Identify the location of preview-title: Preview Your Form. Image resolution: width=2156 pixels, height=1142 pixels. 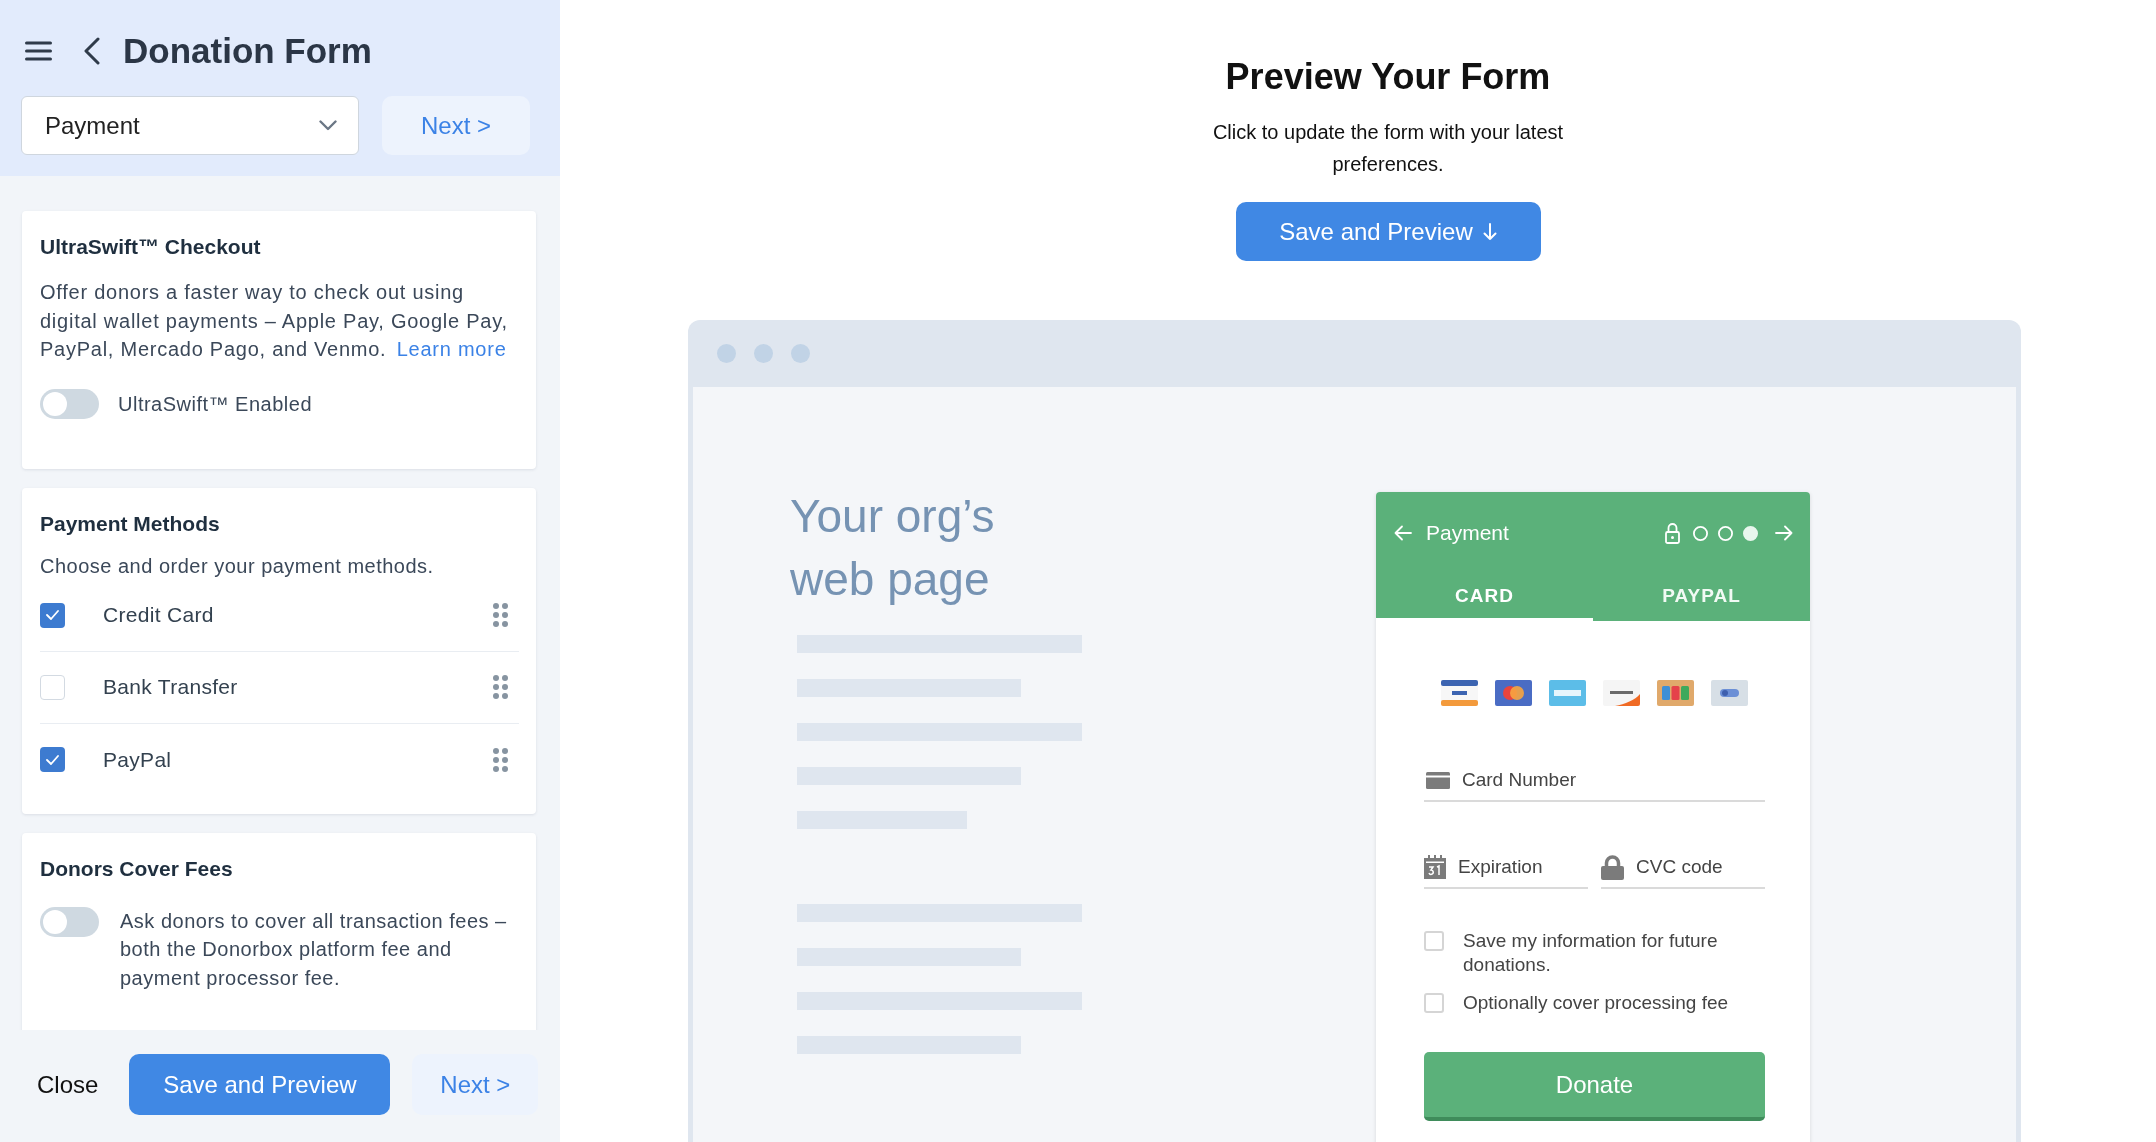
(1388, 77).